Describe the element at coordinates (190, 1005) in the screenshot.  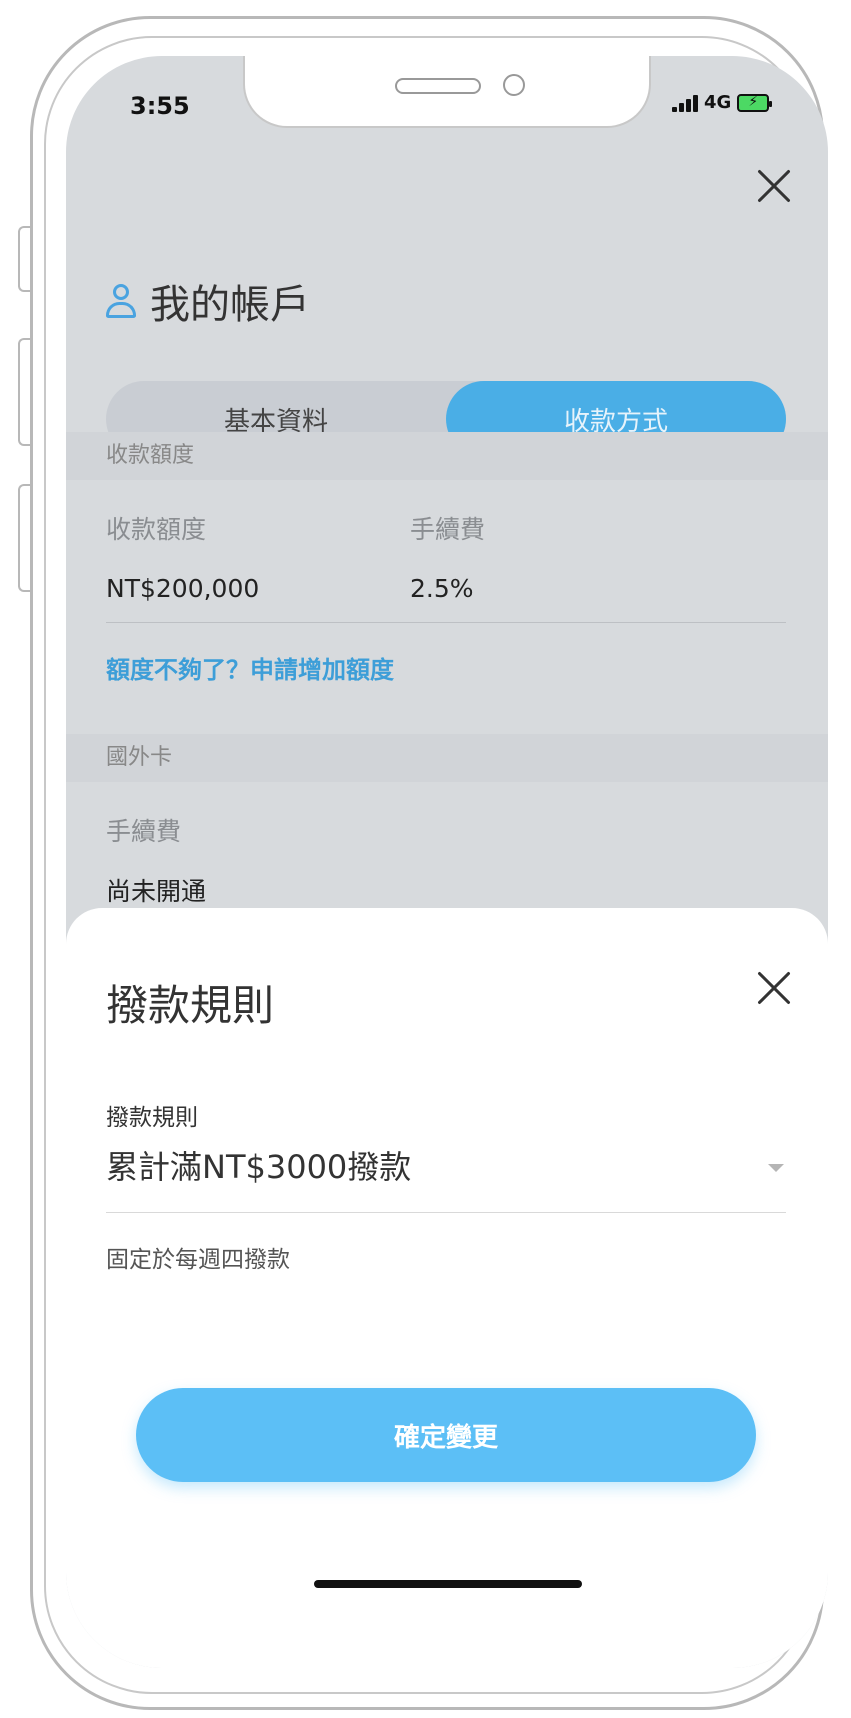
I see `sheet-title: 撥款規則` at that location.